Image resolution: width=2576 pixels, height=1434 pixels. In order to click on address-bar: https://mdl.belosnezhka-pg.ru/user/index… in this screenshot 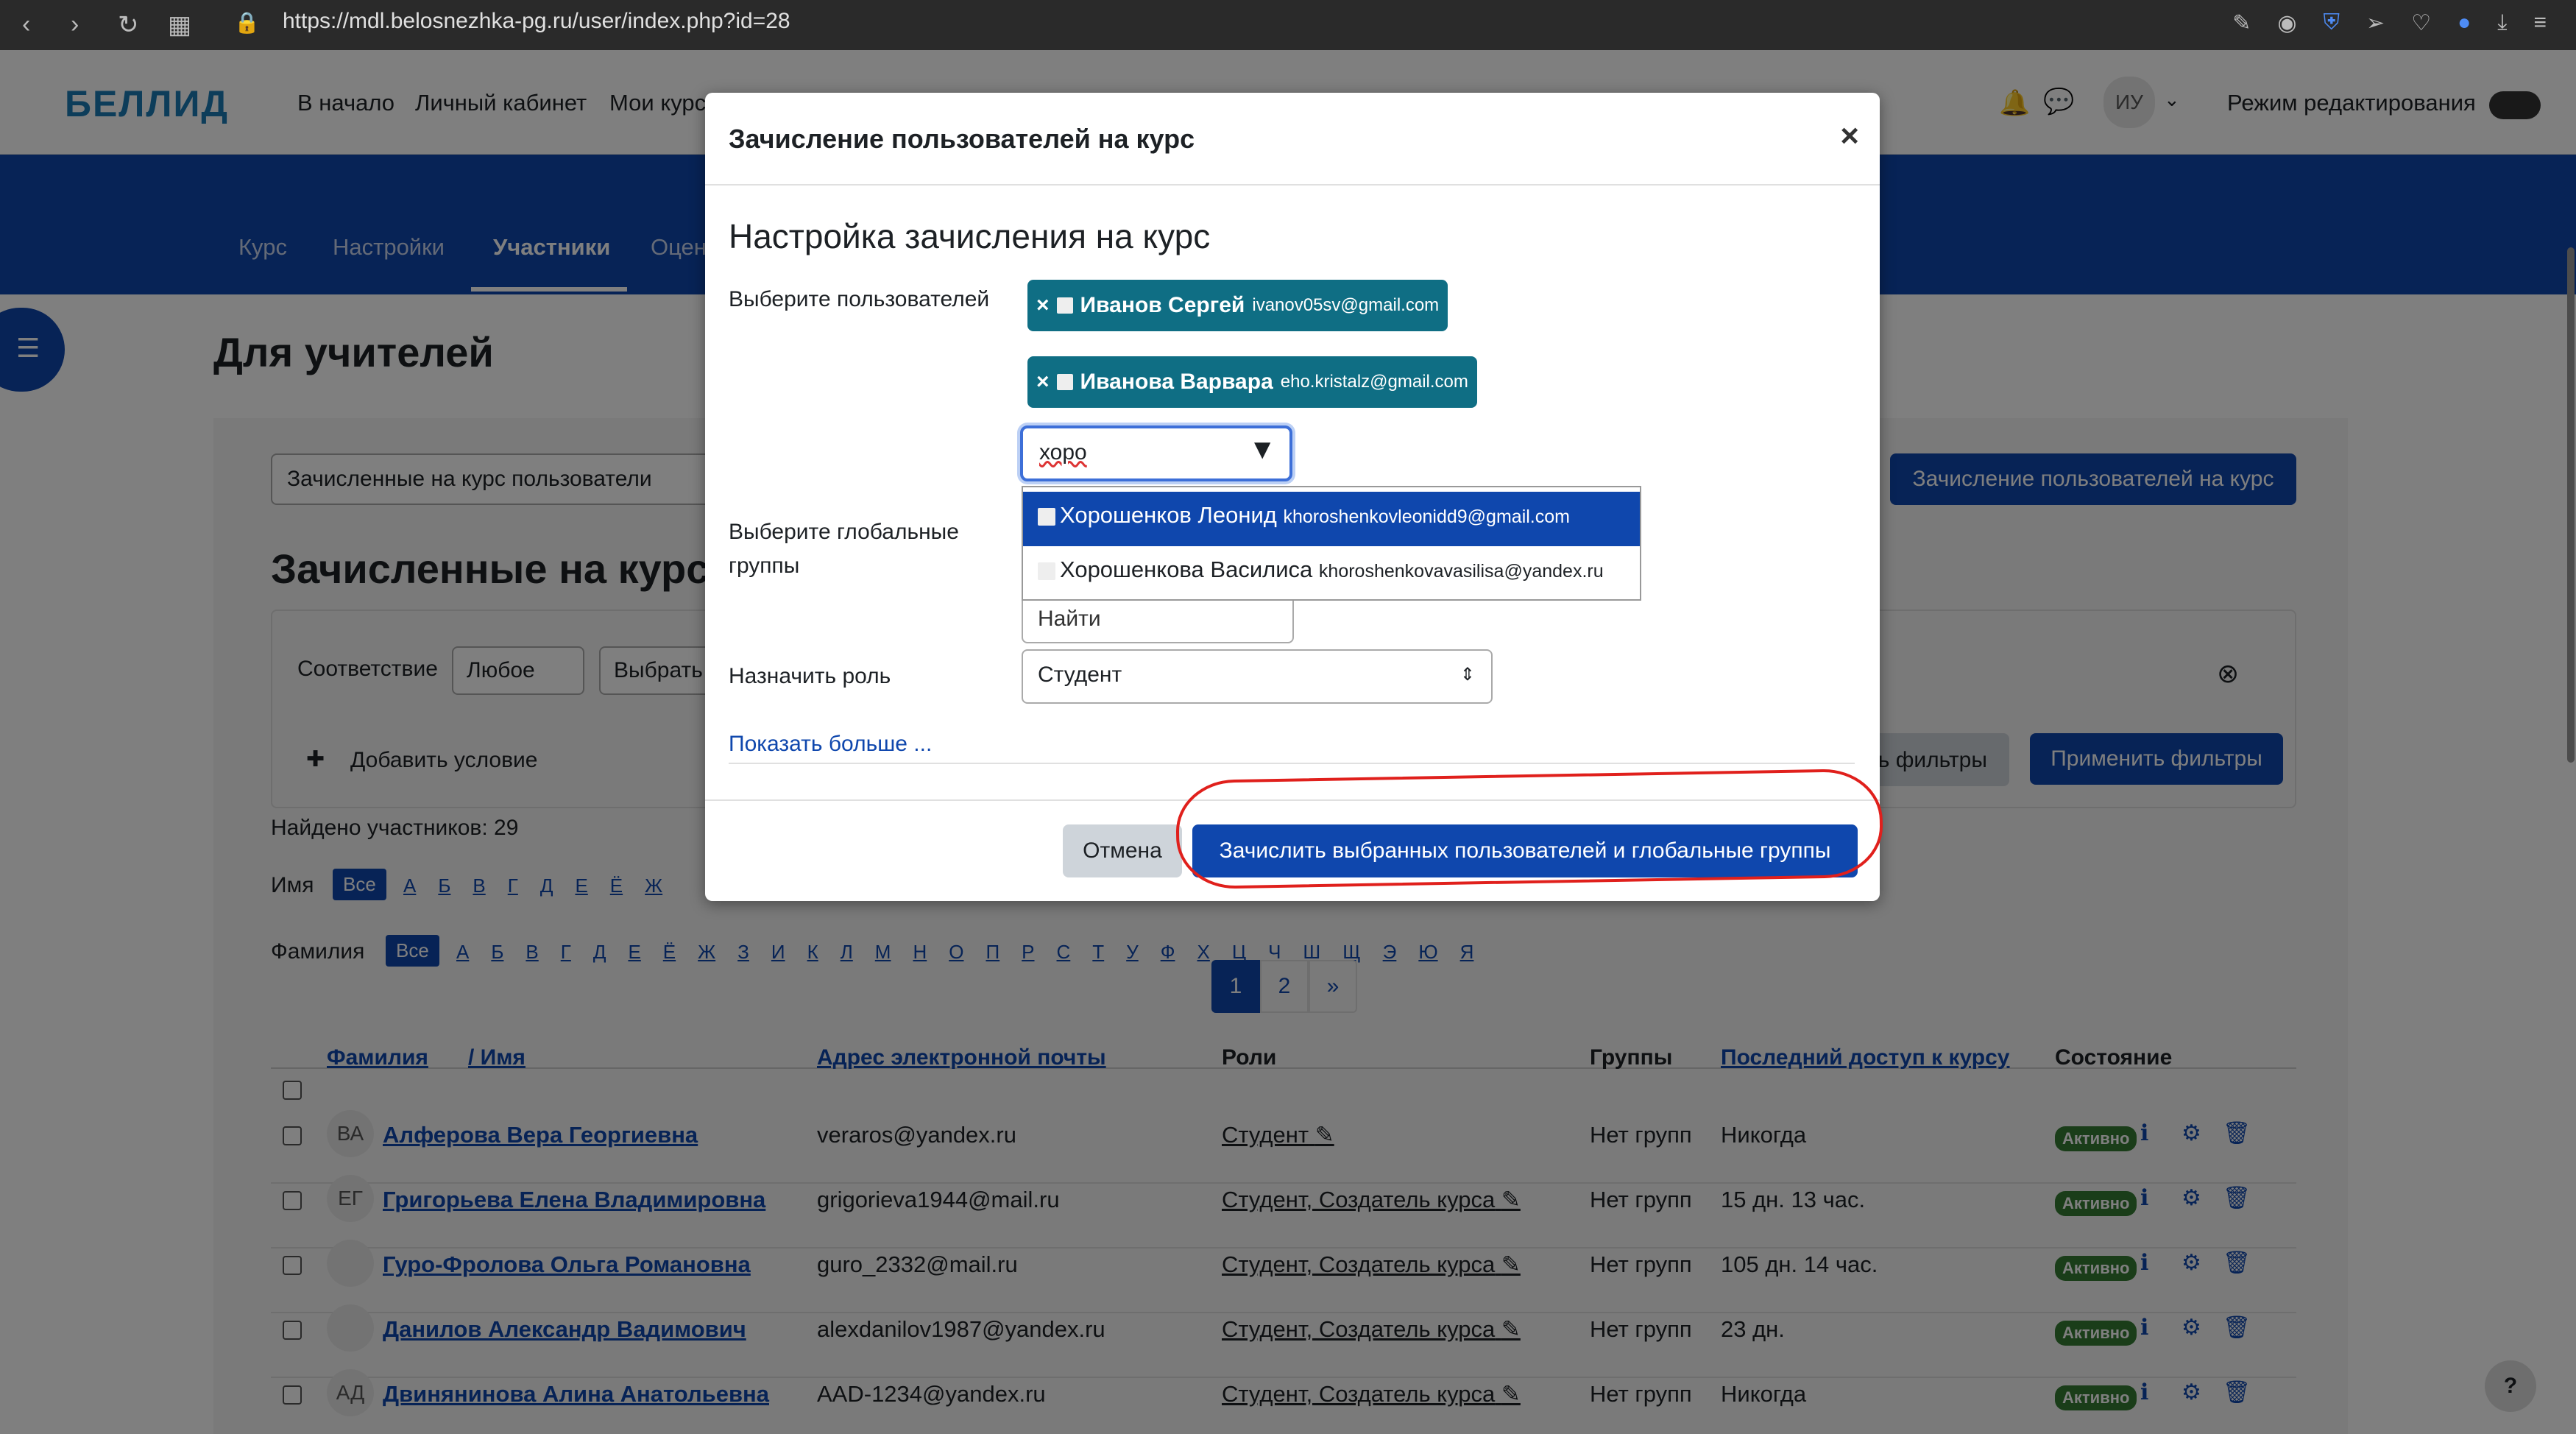, I will do `click(536, 22)`.